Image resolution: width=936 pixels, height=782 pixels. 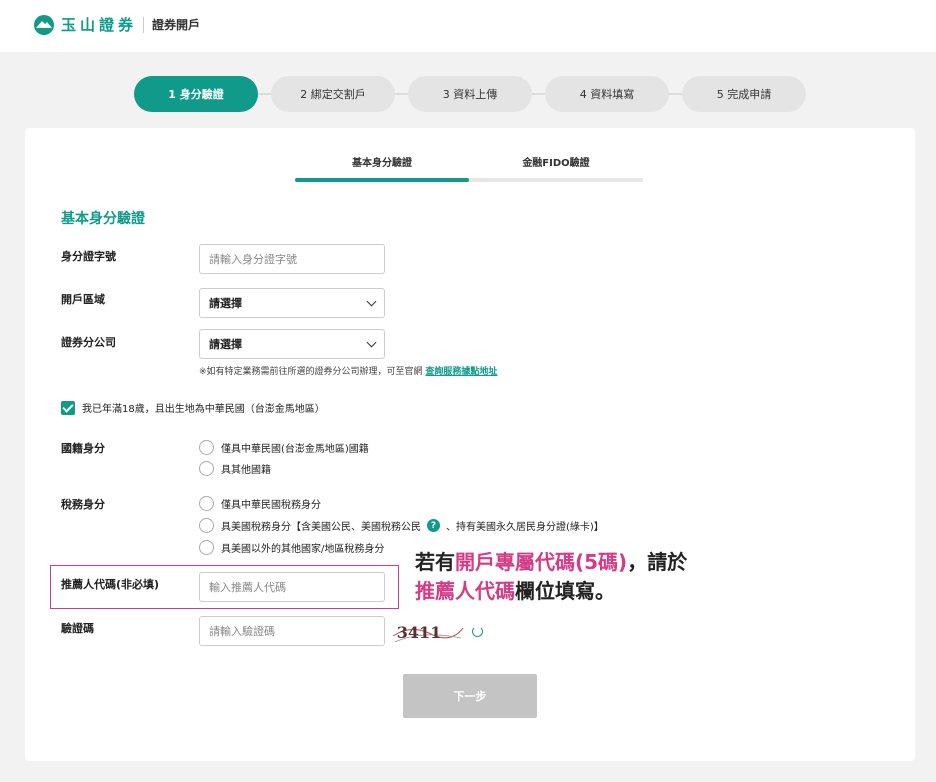 What do you see at coordinates (176, 25) in the screenshot?
I see `page-subtitle: 證券開戶` at bounding box center [176, 25].